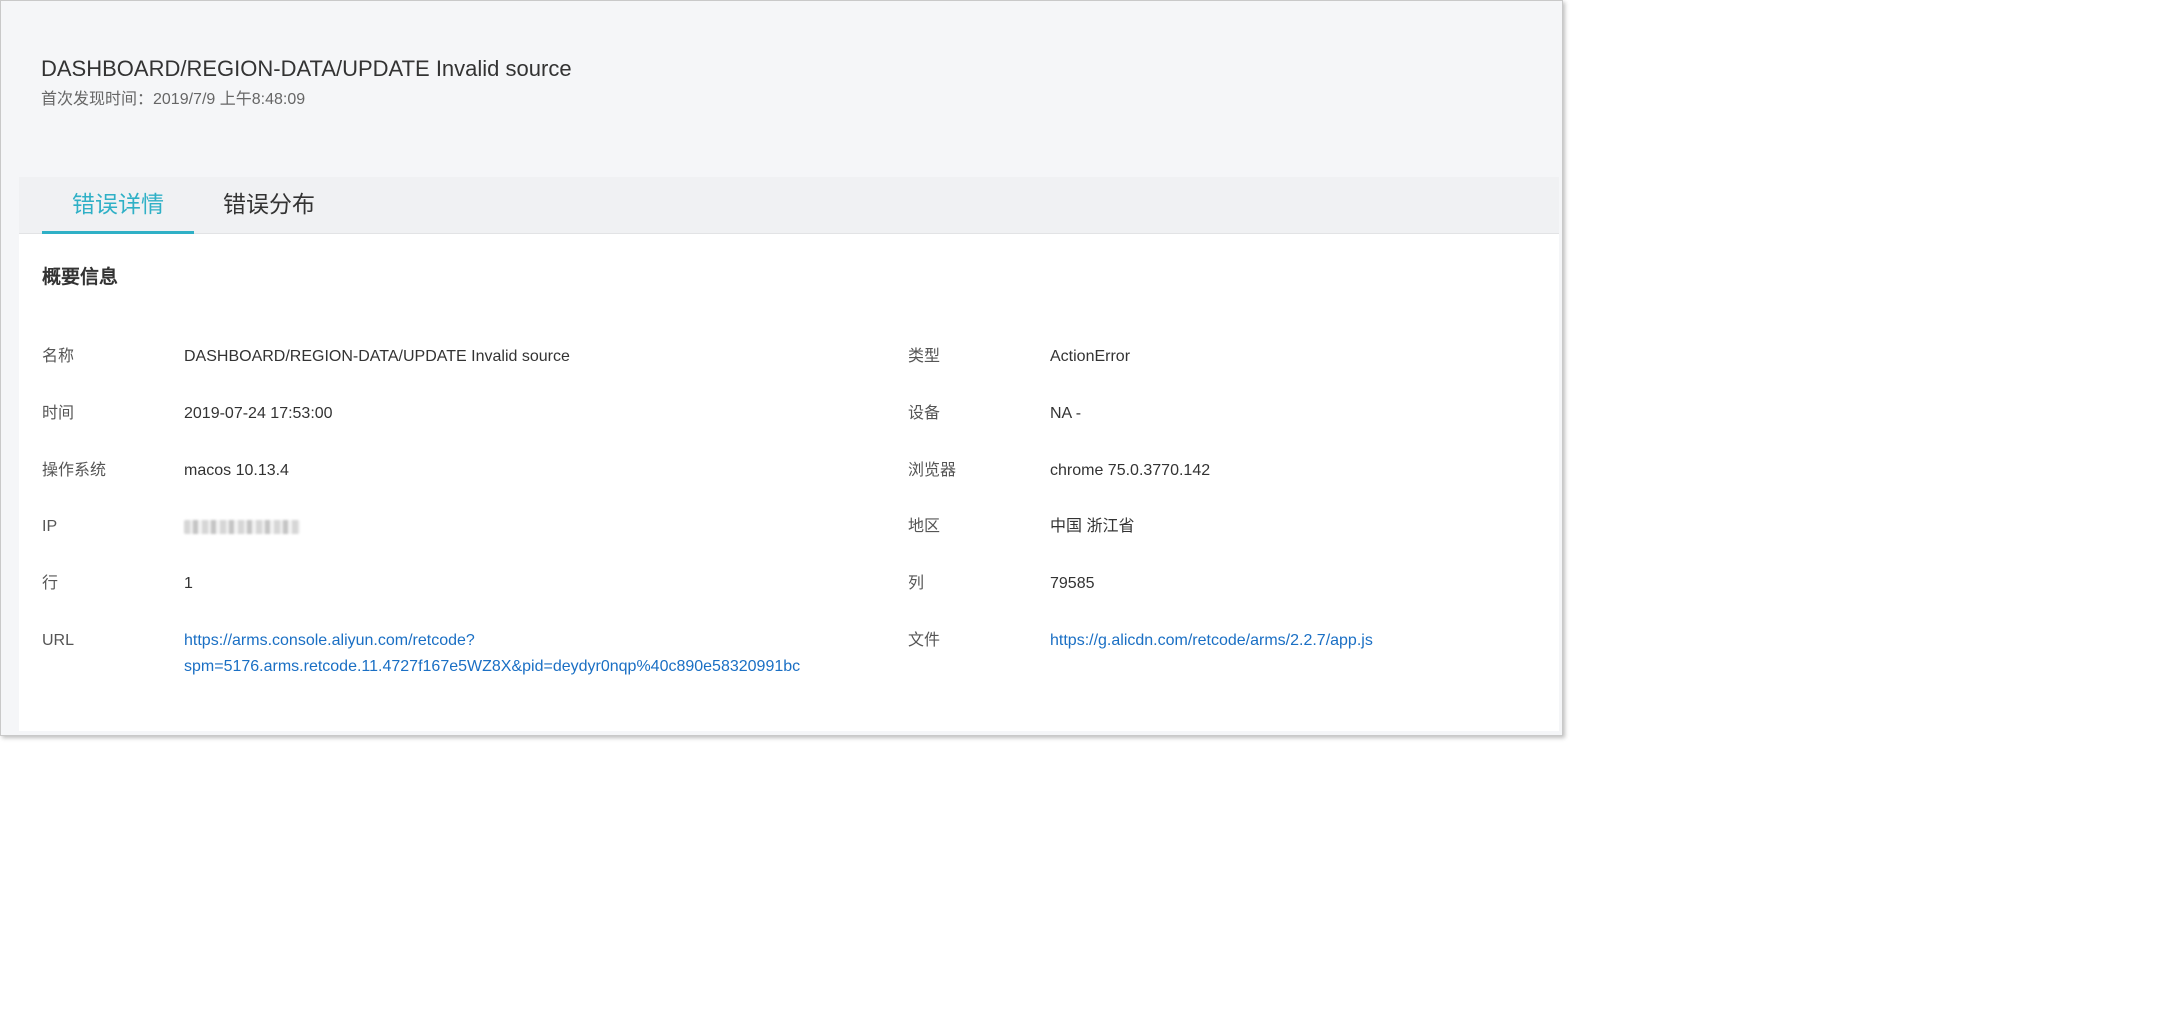 The height and width of the screenshot is (1017, 2157). Describe the element at coordinates (269, 205) in the screenshot. I see `tab-error-distribution: 错误分布` at that location.